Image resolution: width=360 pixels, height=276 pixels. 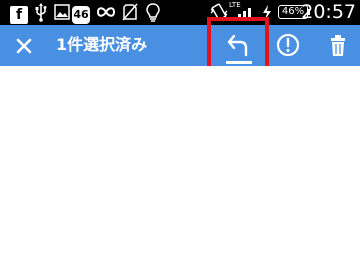 What do you see at coordinates (242, 14) in the screenshot?
I see `signal-icon` at bounding box center [242, 14].